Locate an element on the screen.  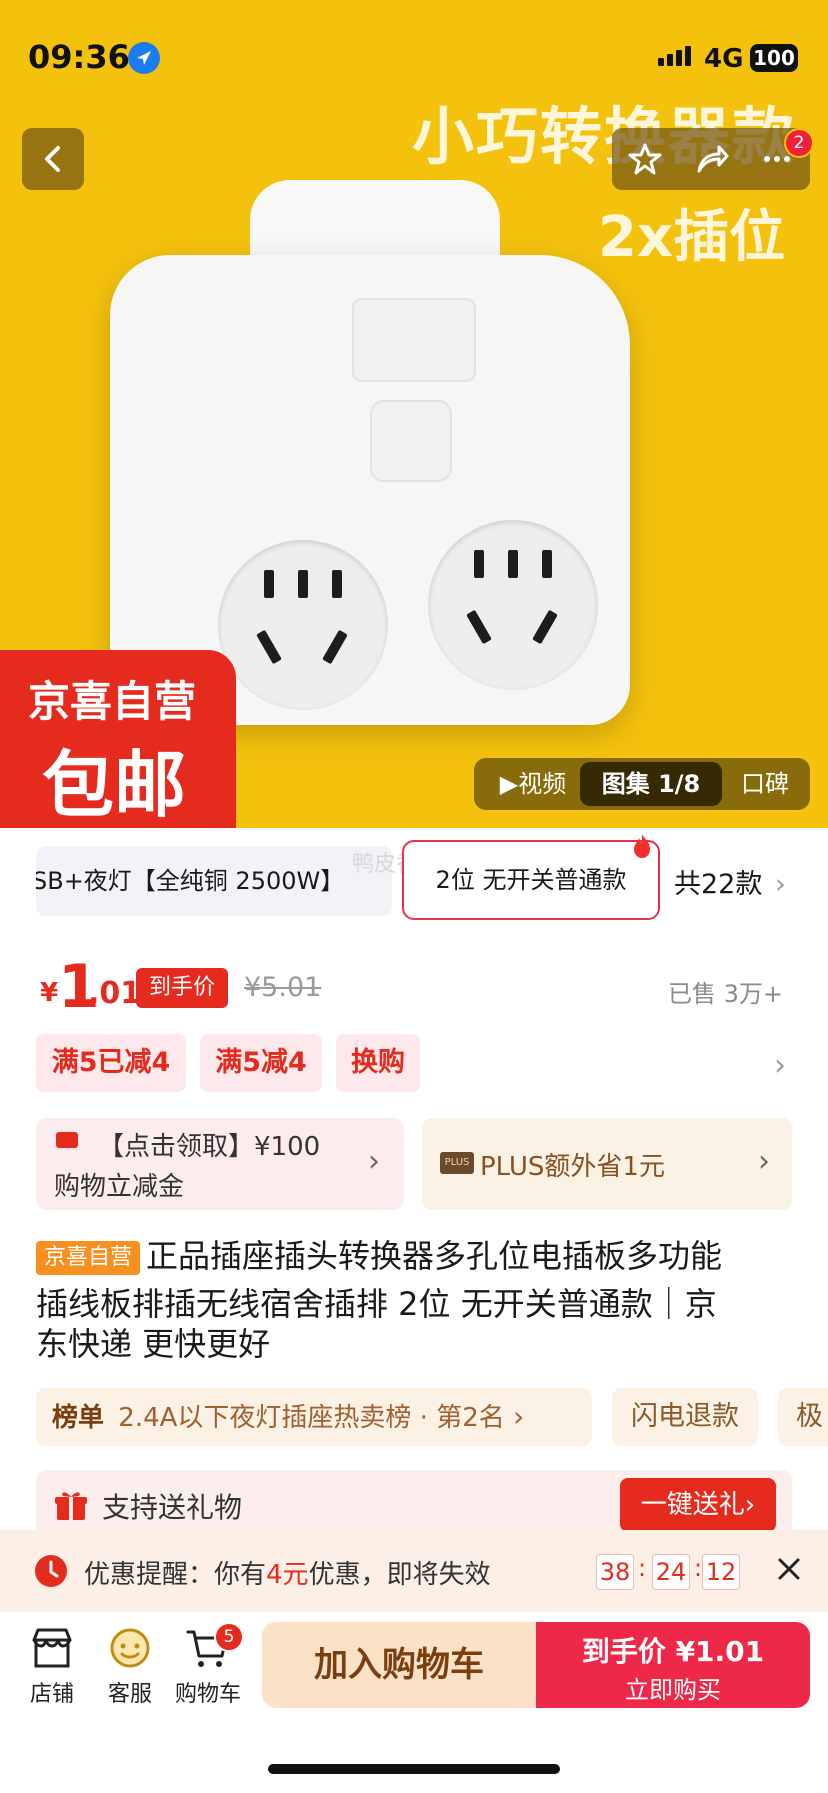
claim-coupon-card: 【点击领取】¥100 购物立减金 › is located at coordinates (220, 1164).